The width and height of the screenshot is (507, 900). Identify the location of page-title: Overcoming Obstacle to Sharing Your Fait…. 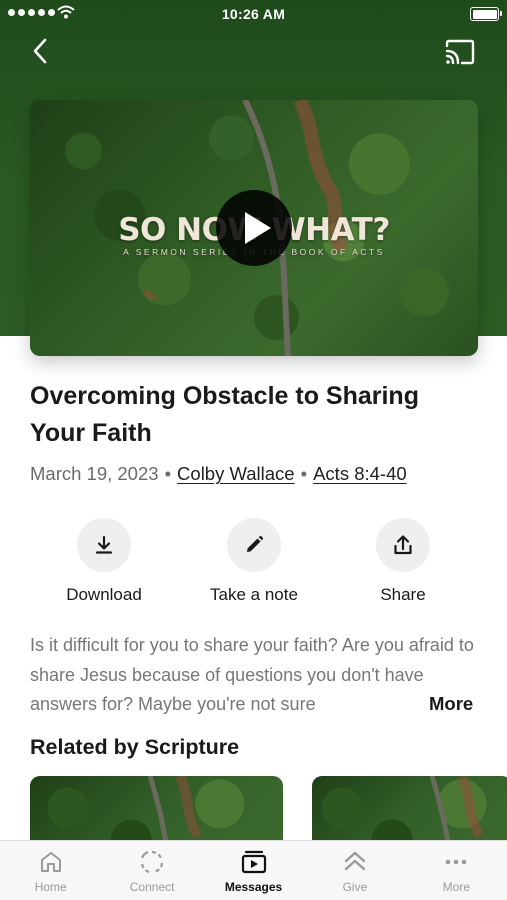
(224, 414).